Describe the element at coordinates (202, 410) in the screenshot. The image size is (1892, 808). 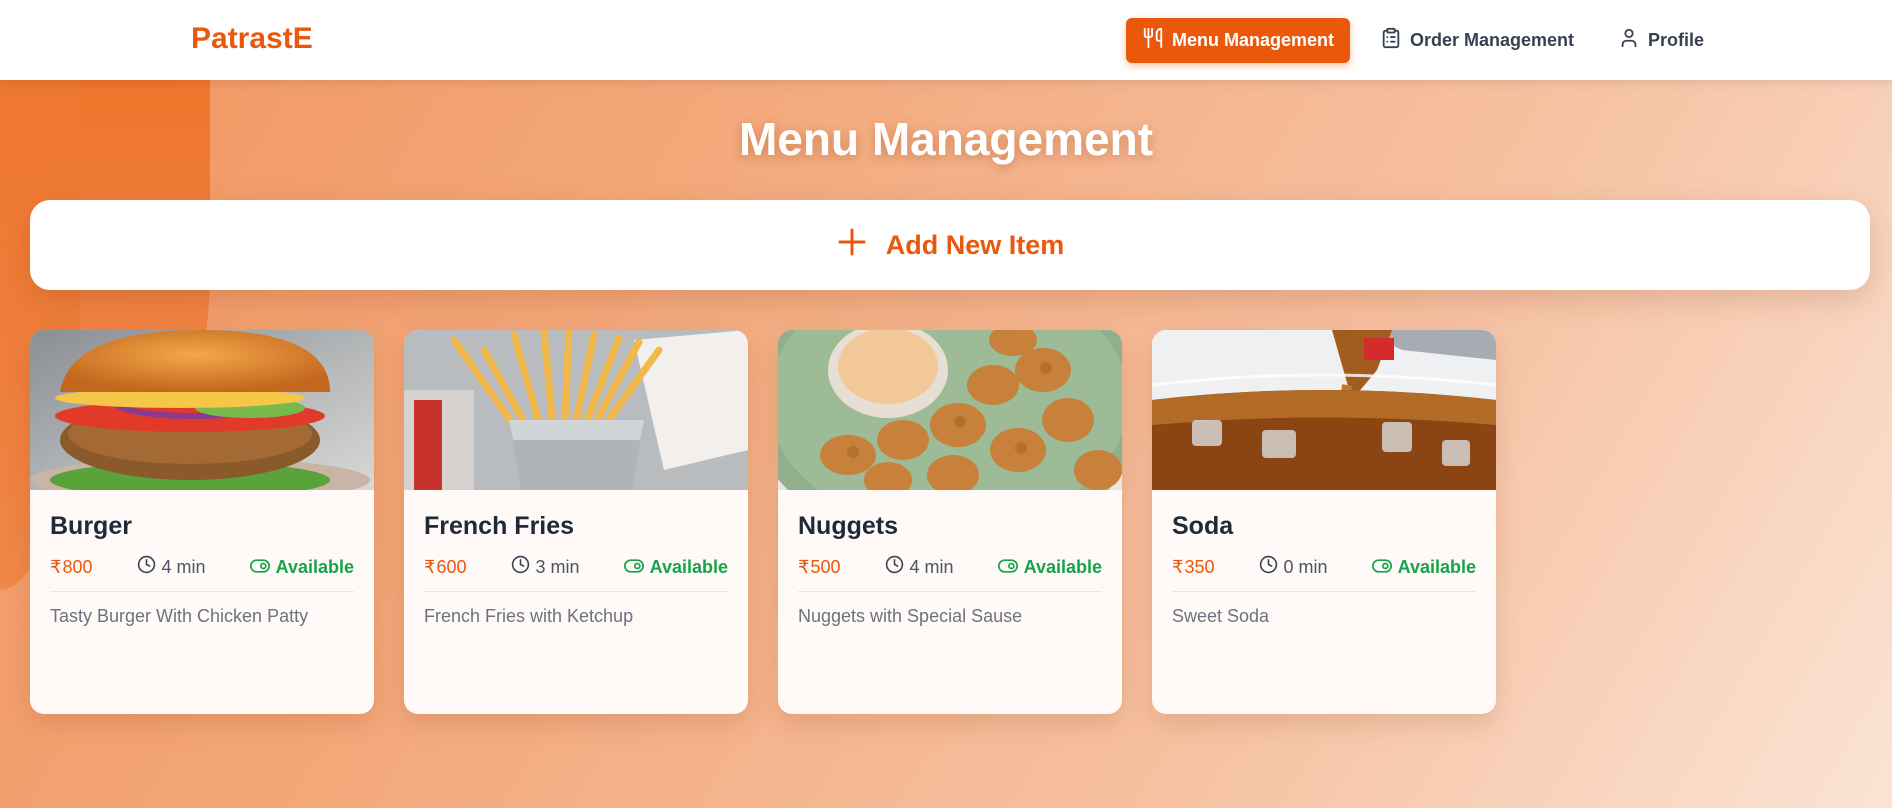
I see `burger-image` at that location.